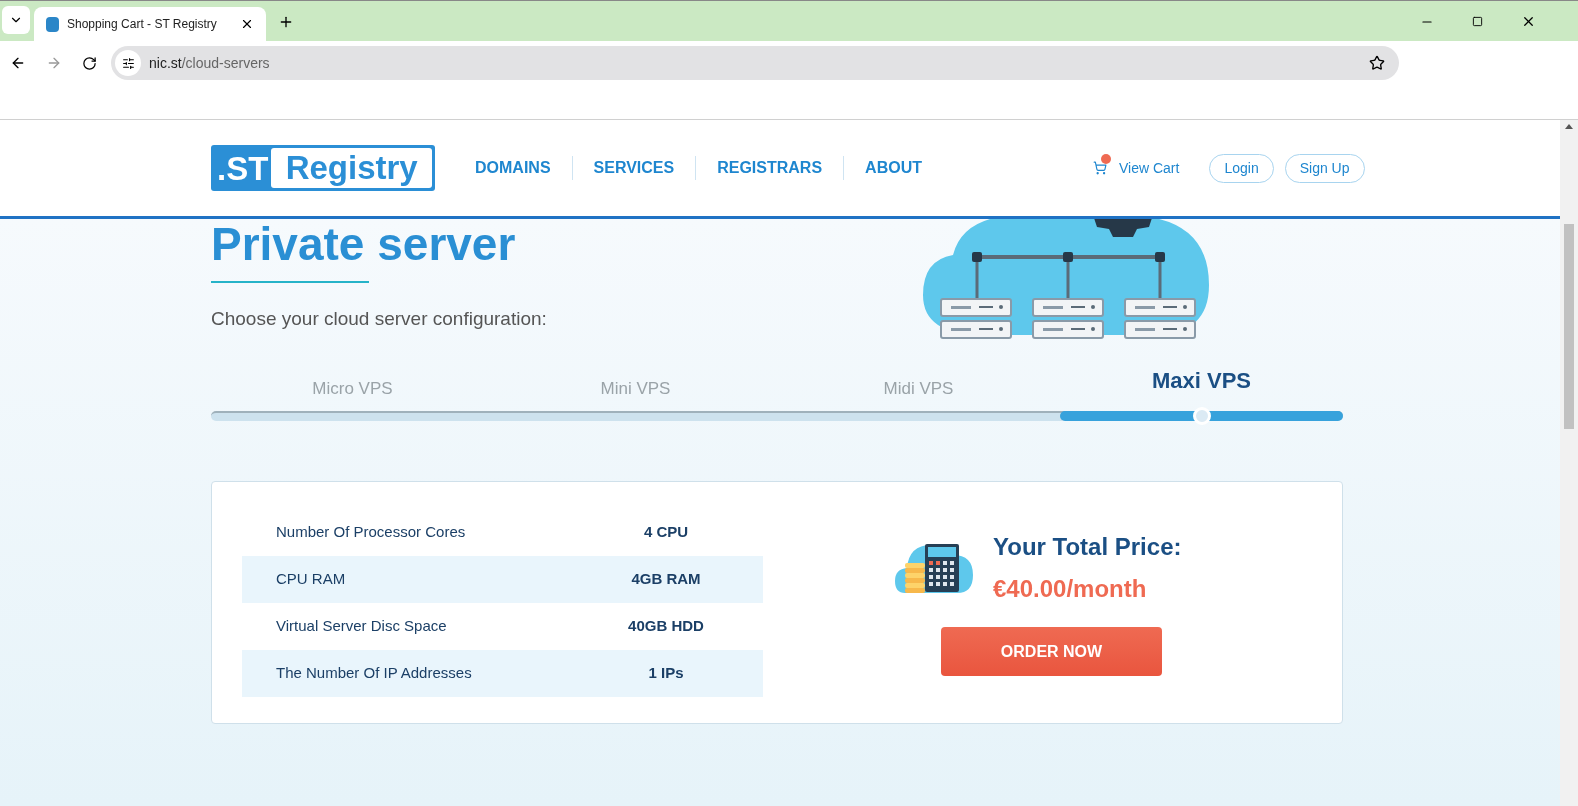 Image resolution: width=1578 pixels, height=806 pixels. Describe the element at coordinates (352, 387) in the screenshot. I see `plan-tab: Micro VPS` at that location.